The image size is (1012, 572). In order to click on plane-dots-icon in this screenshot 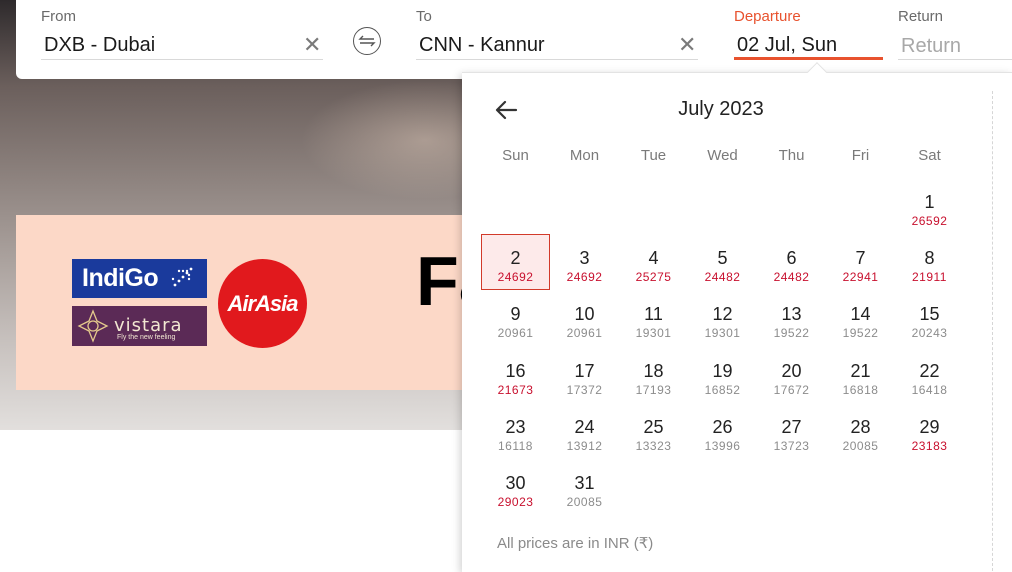, I will do `click(182, 277)`.